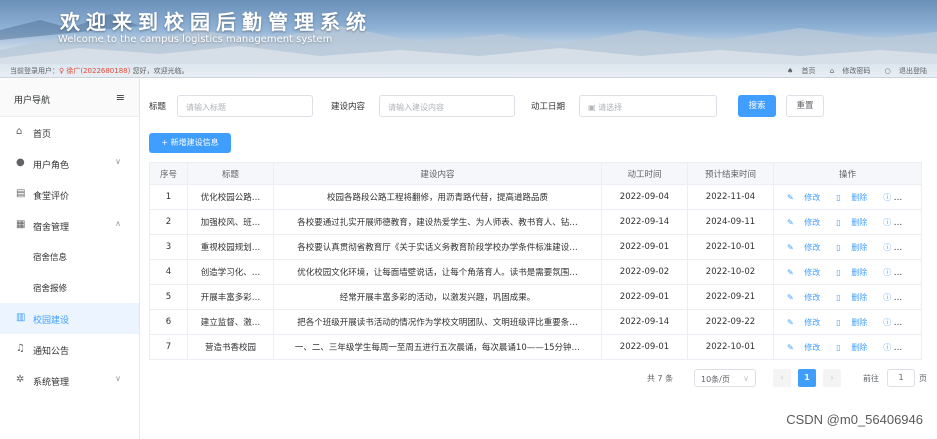 This screenshot has height=439, width=937. I want to click on next-page-button: ›, so click(832, 378).